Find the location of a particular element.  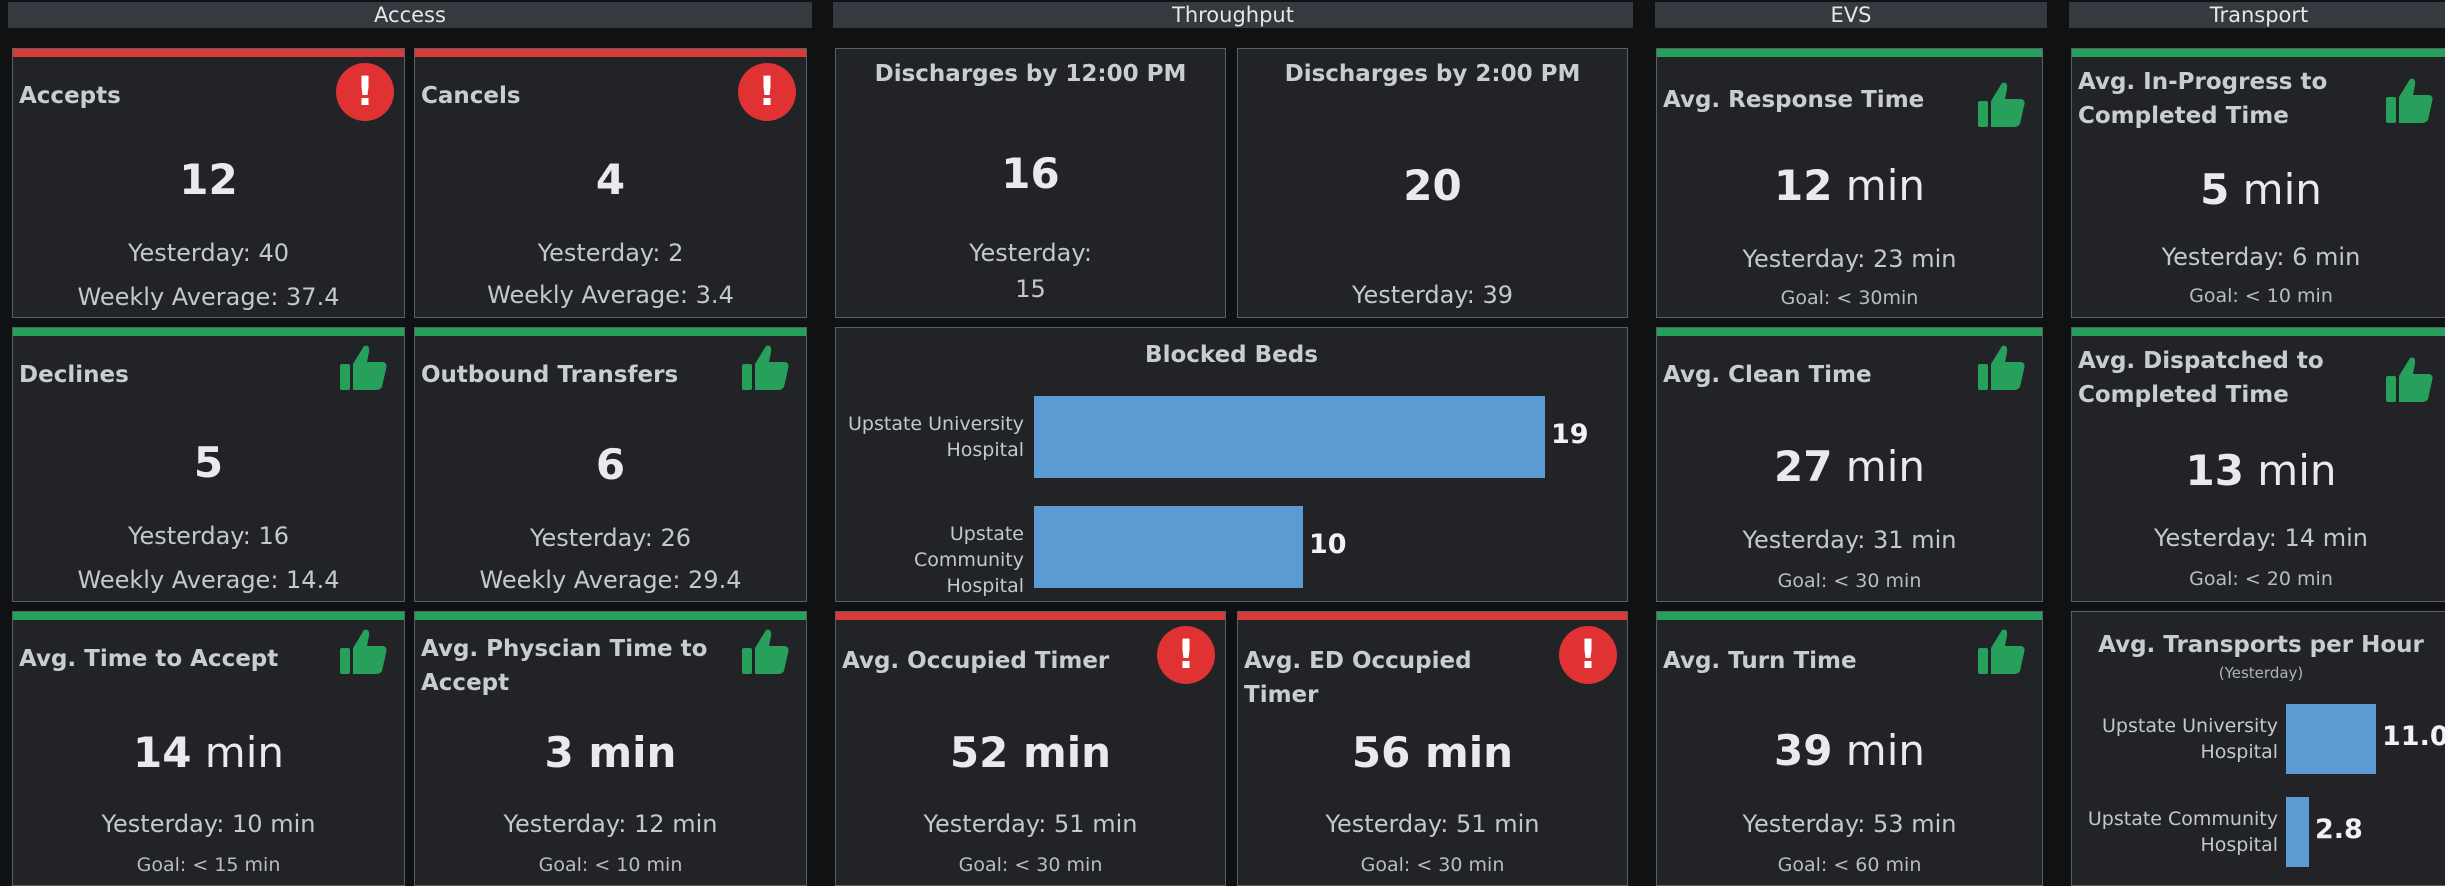

yesterday-text: Yesterday: 16 is located at coordinates (208, 536).